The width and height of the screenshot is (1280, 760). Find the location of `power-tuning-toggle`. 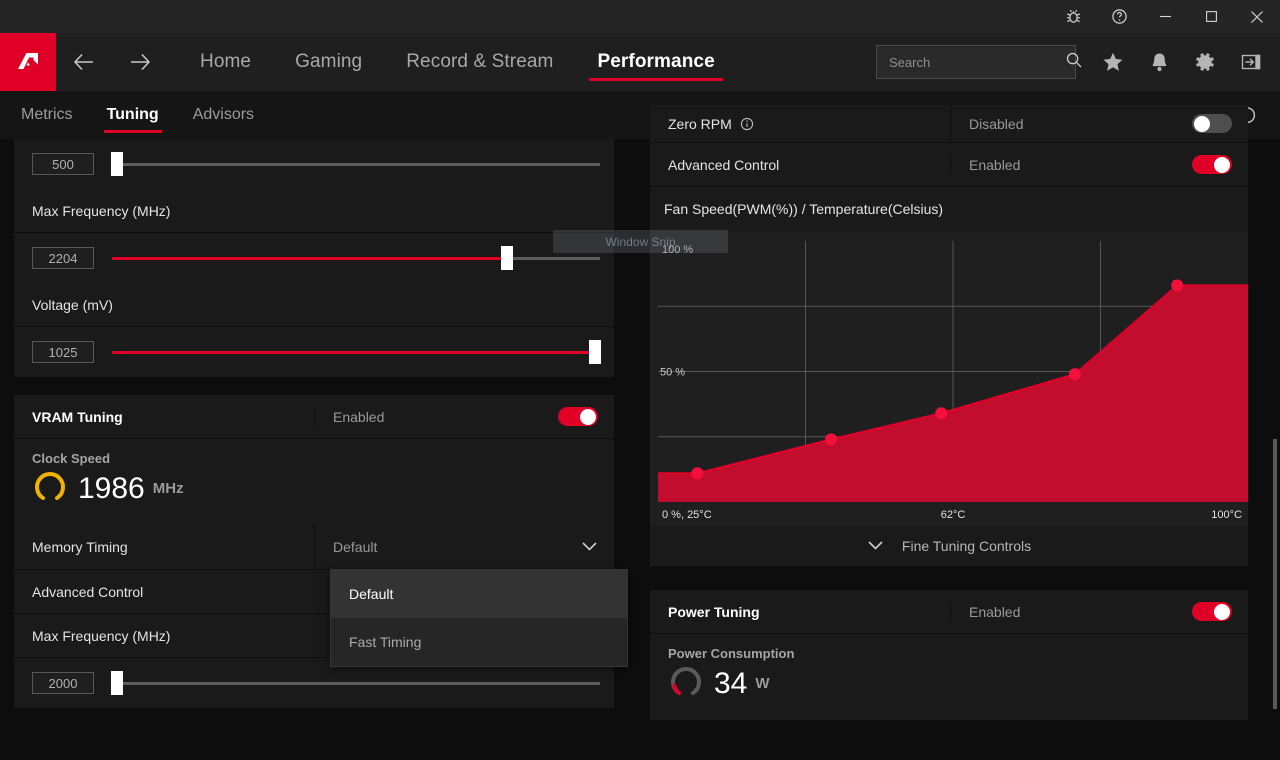

power-tuning-toggle is located at coordinates (1212, 611).